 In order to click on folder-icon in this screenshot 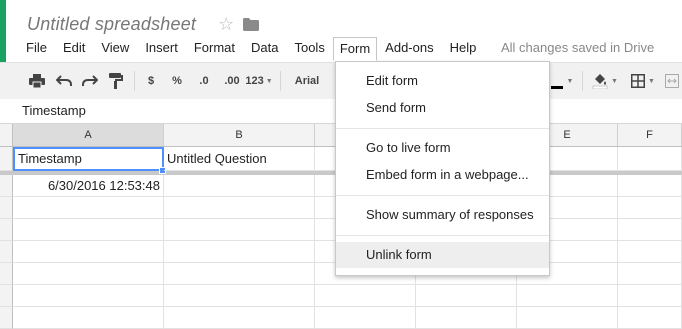, I will do `click(251, 24)`.